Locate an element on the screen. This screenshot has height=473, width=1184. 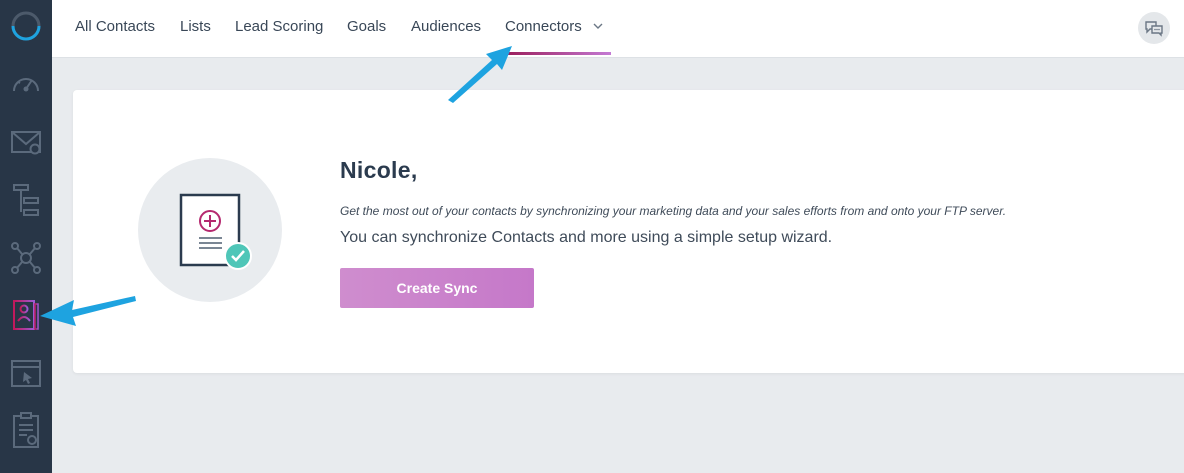
forms-clipboard-icon is located at coordinates (26, 430).